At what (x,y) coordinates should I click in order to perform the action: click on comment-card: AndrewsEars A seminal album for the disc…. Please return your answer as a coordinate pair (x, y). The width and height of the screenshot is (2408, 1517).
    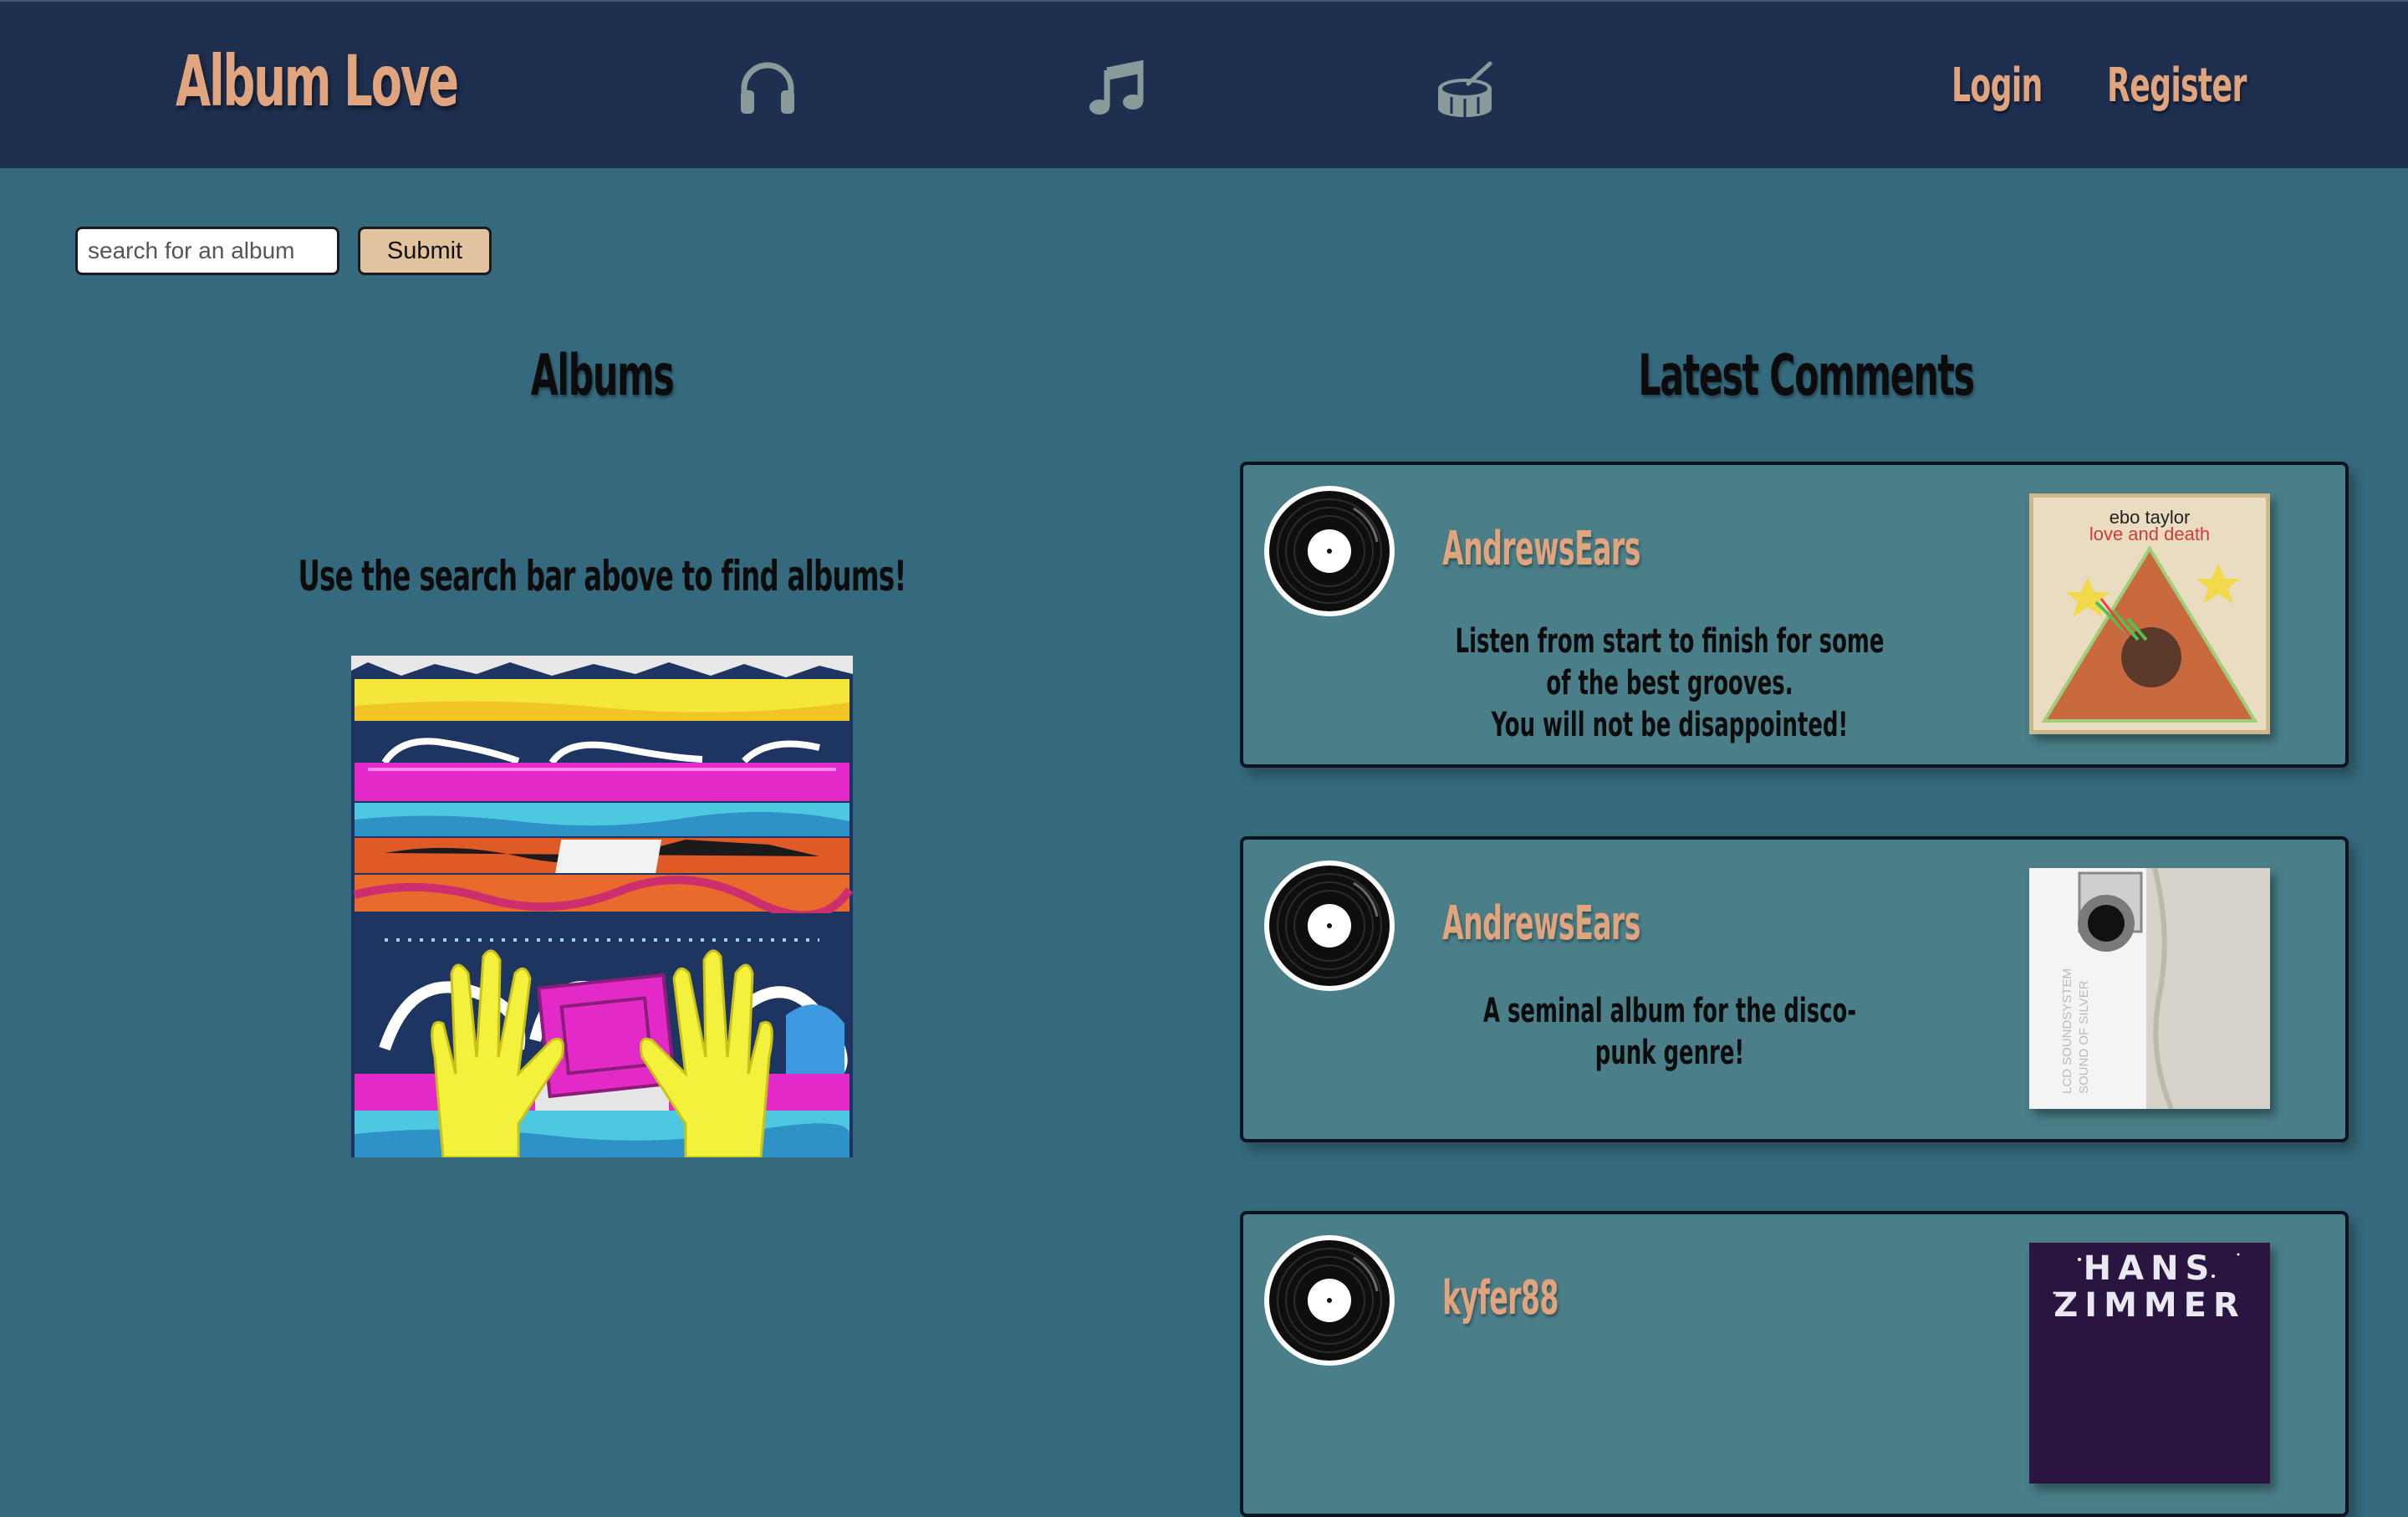
    Looking at the image, I should click on (1794, 989).